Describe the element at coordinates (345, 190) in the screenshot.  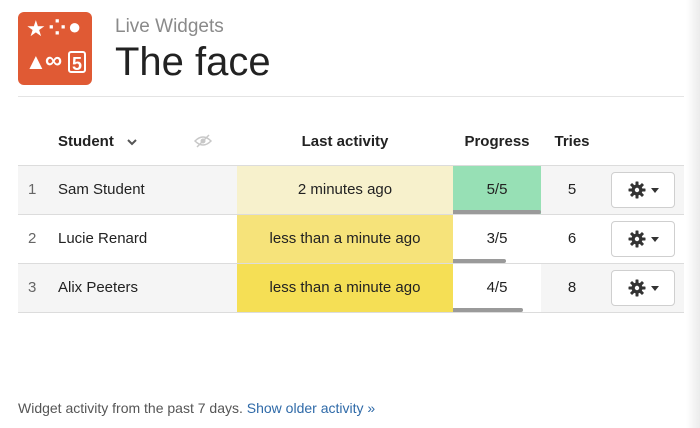
I see `last-activity-cell: 2 minutes ago` at that location.